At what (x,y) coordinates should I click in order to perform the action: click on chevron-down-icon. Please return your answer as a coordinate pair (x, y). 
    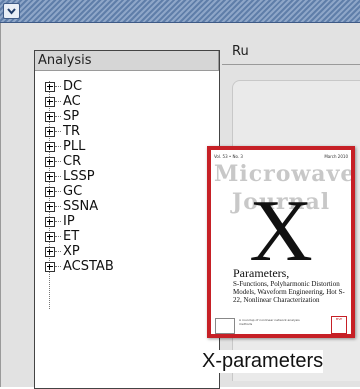
    Looking at the image, I should click on (11, 11).